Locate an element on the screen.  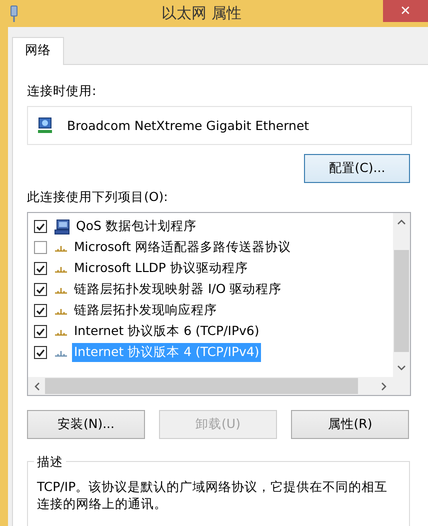
list-item: 链路层拓扑发现响应程序 is located at coordinates (145, 310).